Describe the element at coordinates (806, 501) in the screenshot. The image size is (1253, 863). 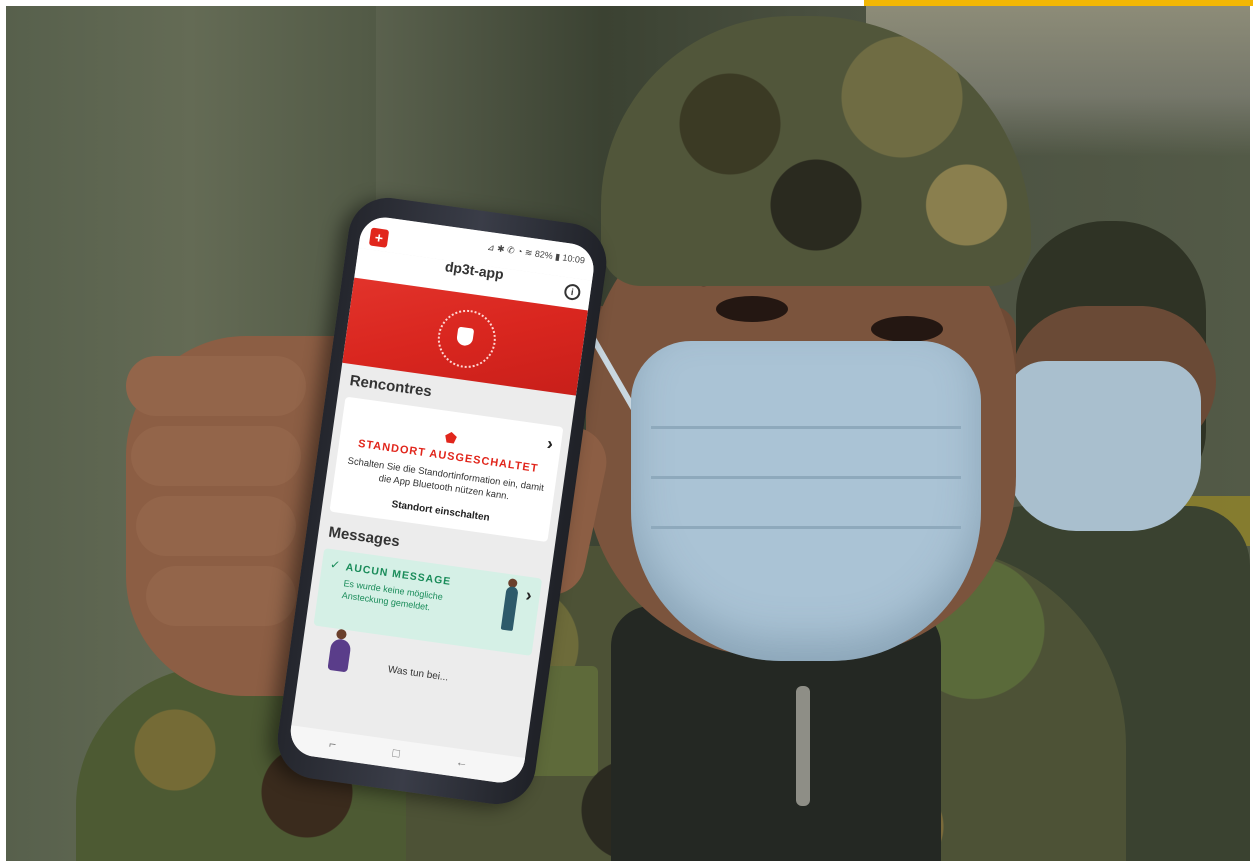
I see `face-mask` at that location.